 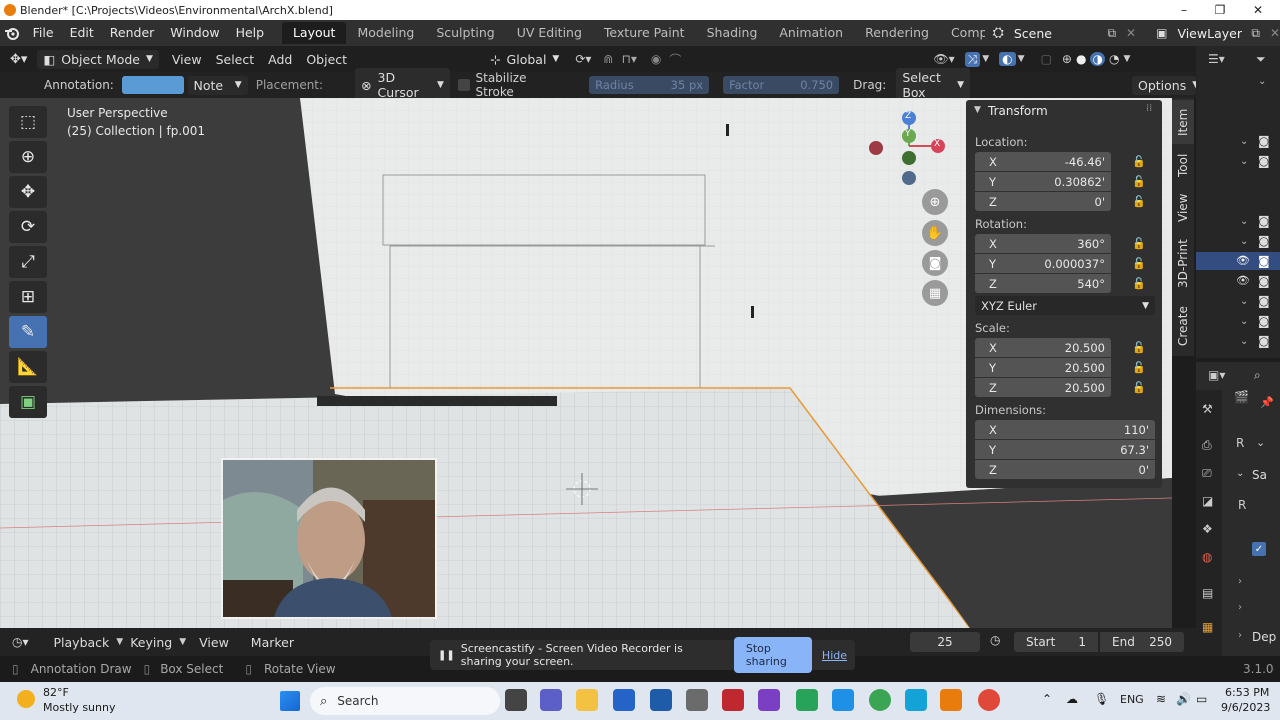 What do you see at coordinates (1183, 208) in the screenshot?
I see `tab-view: View` at bounding box center [1183, 208].